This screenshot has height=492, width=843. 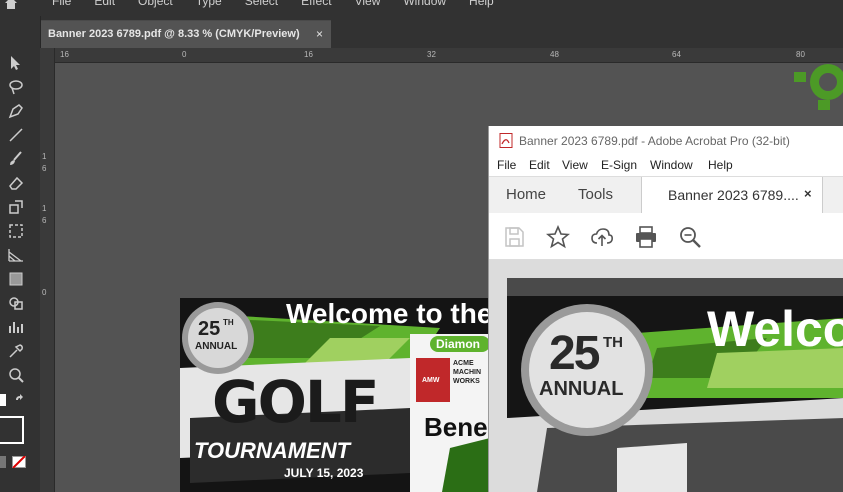 I want to click on print-icon, so click(x=646, y=237).